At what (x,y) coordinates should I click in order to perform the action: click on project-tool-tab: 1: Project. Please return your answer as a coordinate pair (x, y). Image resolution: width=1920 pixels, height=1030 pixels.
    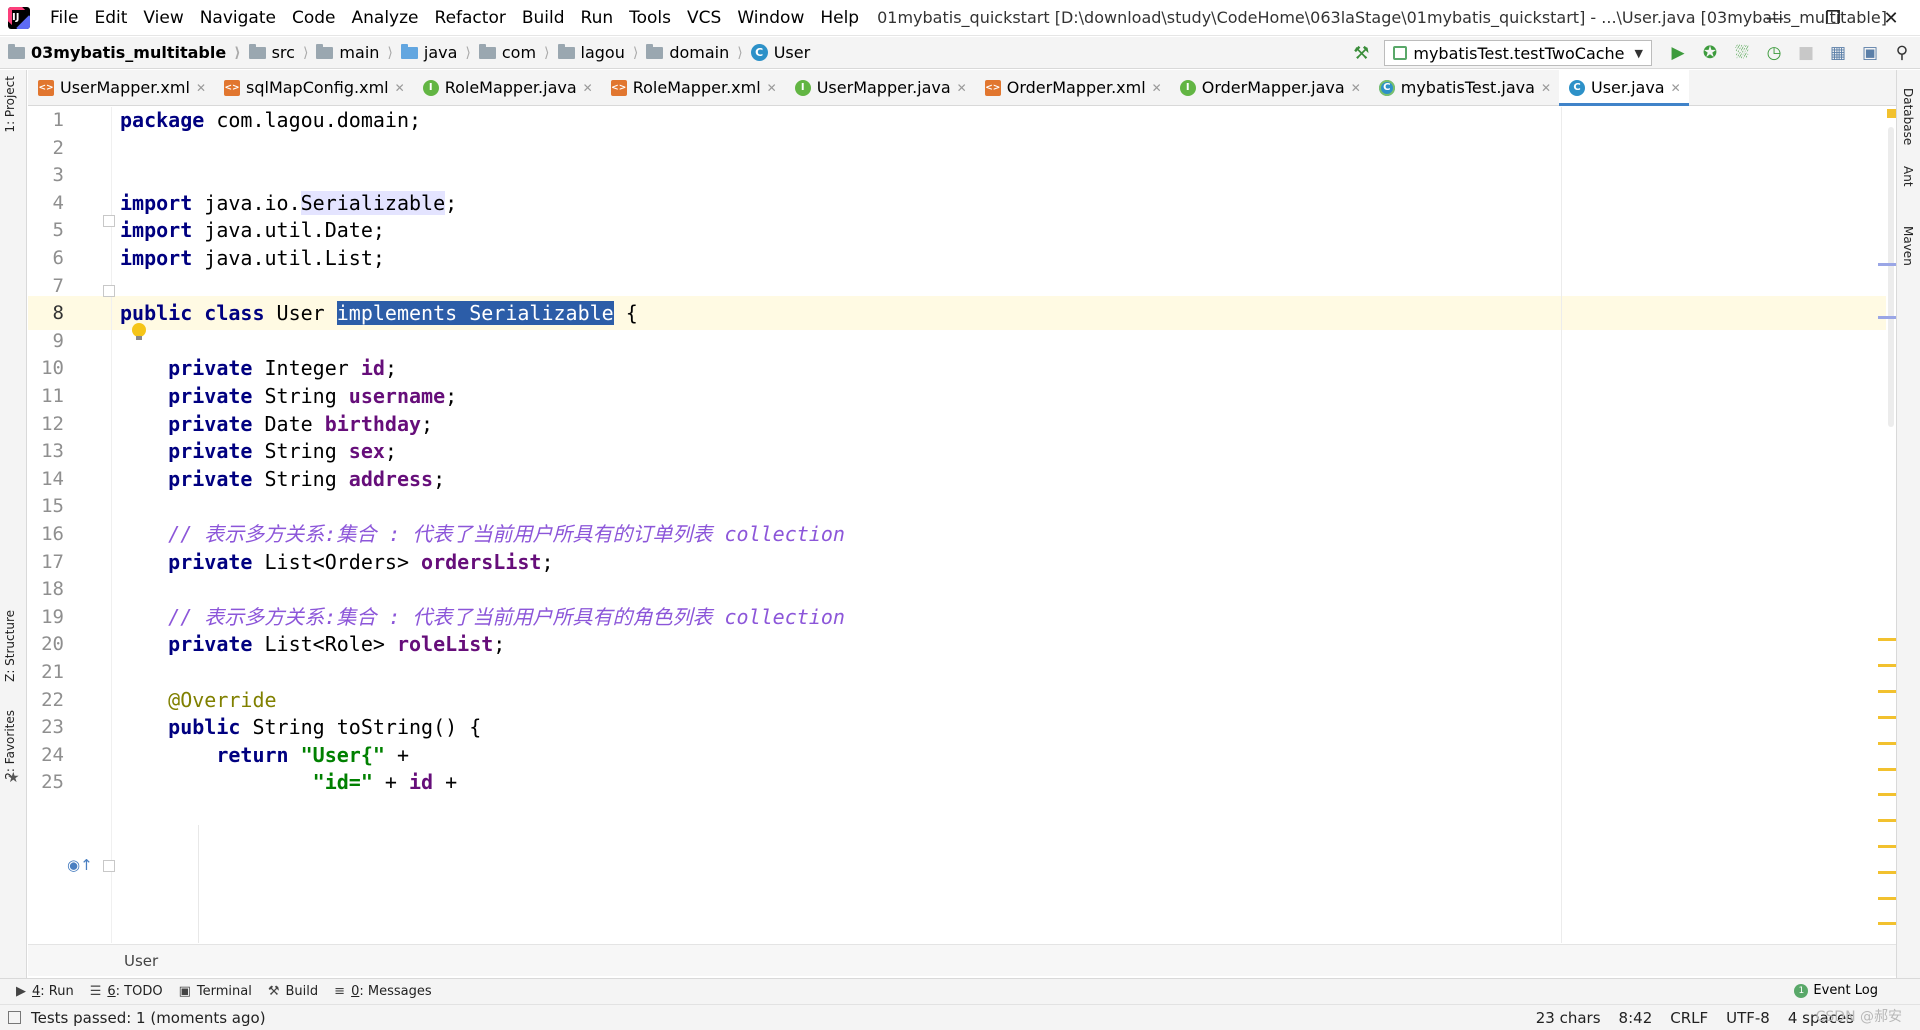
    Looking at the image, I should click on (10, 104).